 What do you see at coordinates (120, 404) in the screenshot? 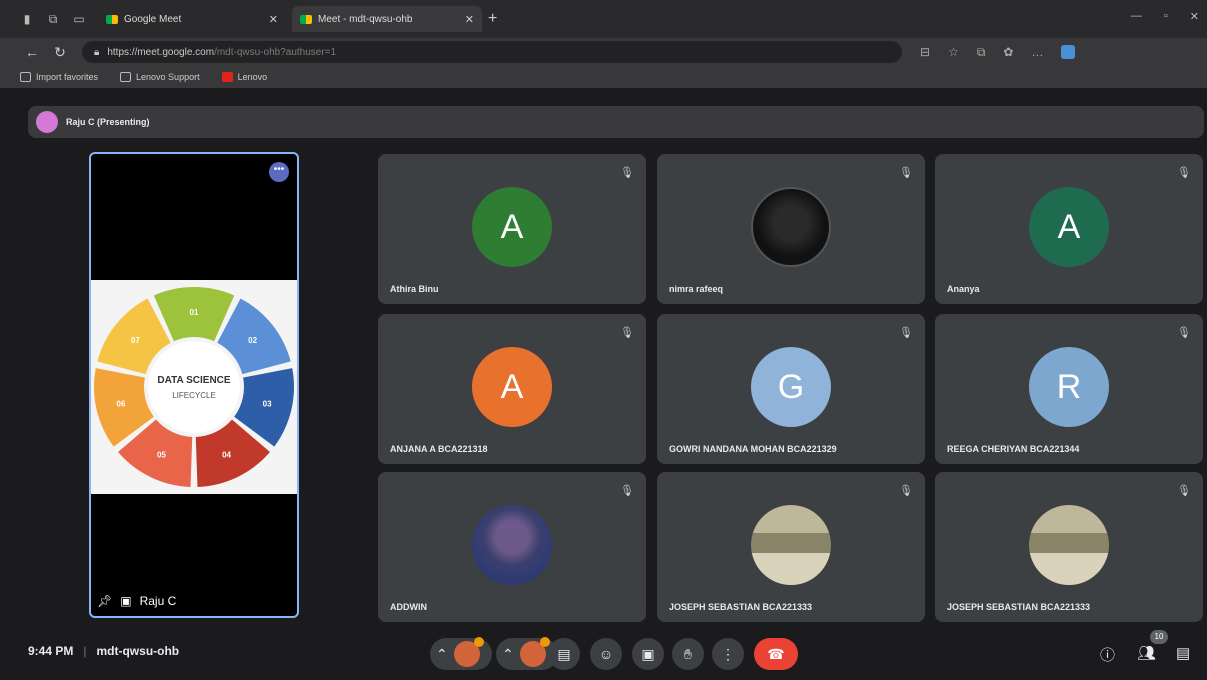
I see `segment-number: 06` at bounding box center [120, 404].